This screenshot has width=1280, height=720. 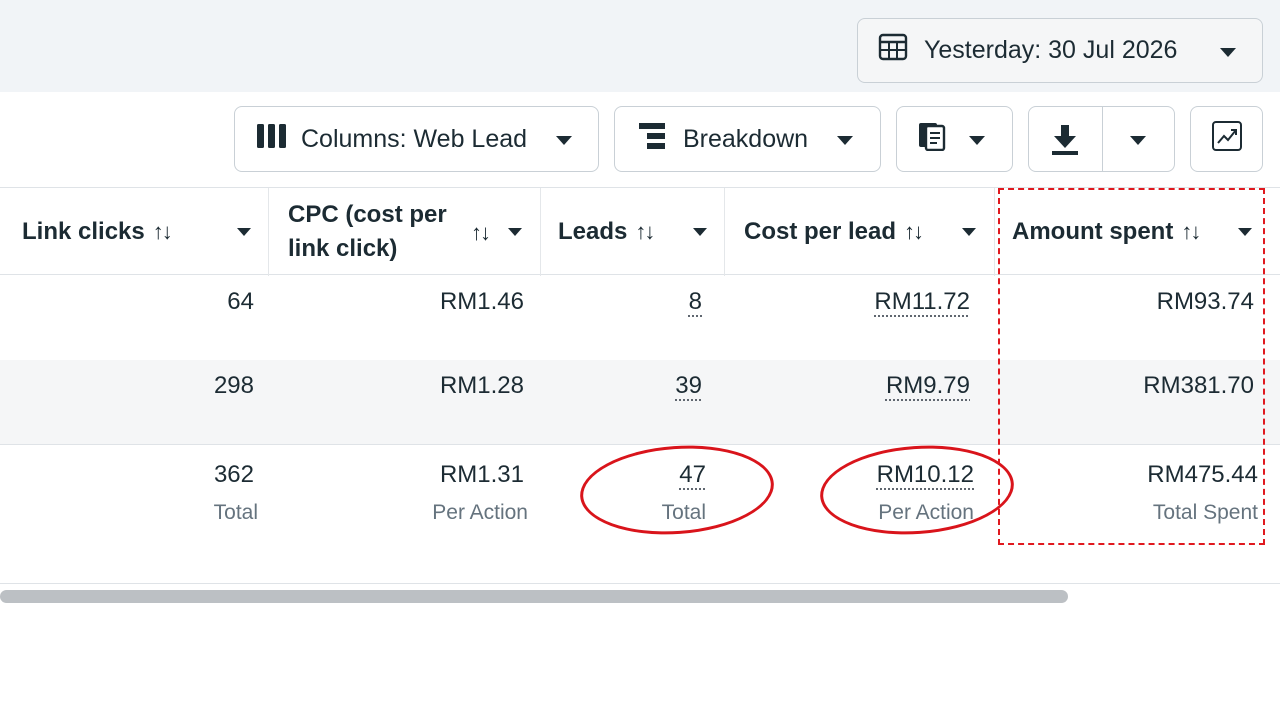 I want to click on column-header-leads: Leads ↑↓, so click(x=640, y=232).